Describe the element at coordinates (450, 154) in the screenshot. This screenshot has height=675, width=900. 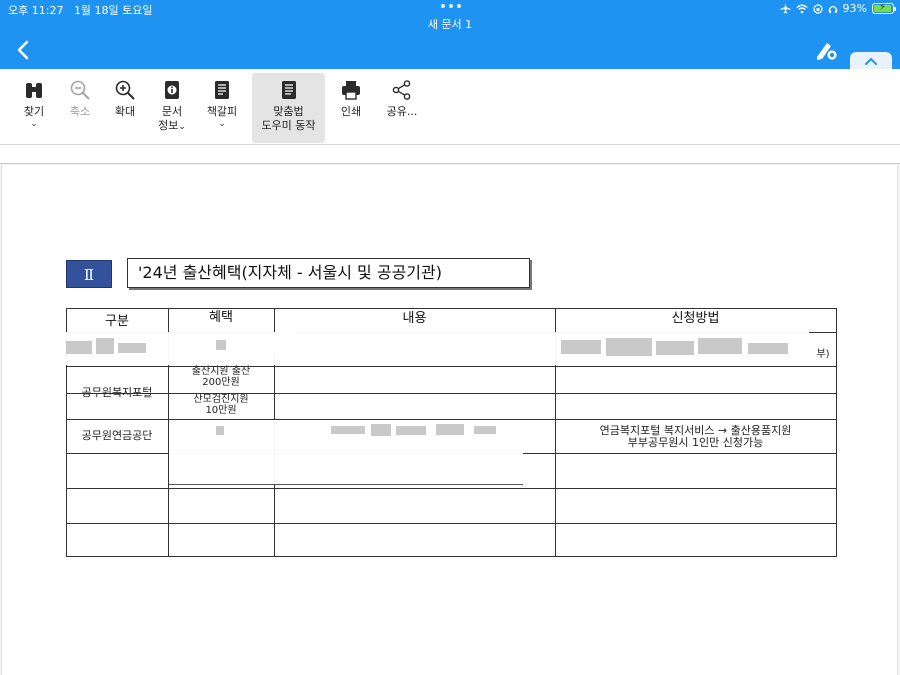
I see `previous-page-edge` at that location.